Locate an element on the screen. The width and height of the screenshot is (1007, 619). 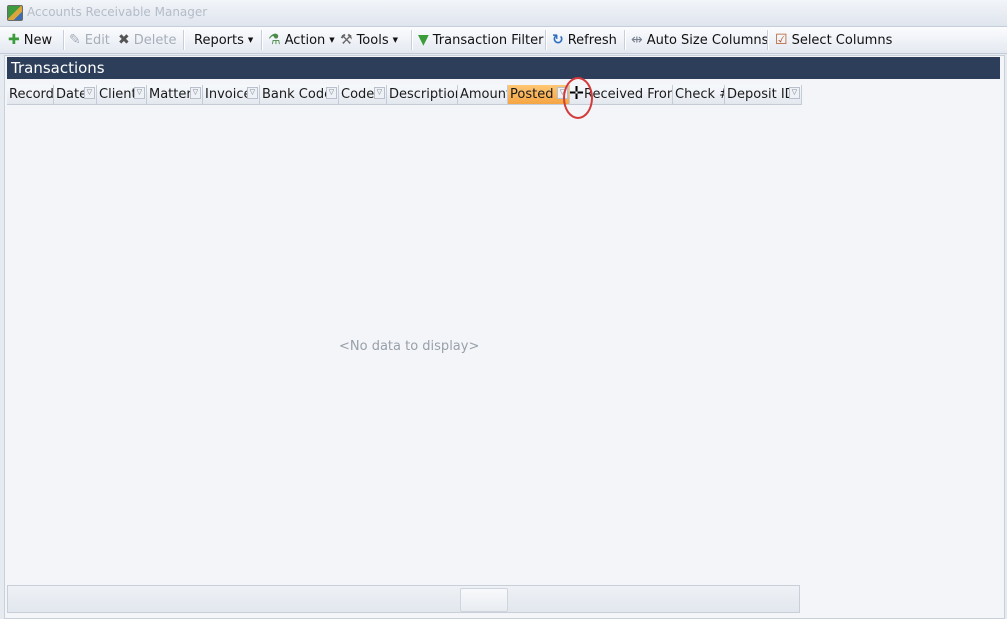
column-header-description: Description is located at coordinates (422, 95).